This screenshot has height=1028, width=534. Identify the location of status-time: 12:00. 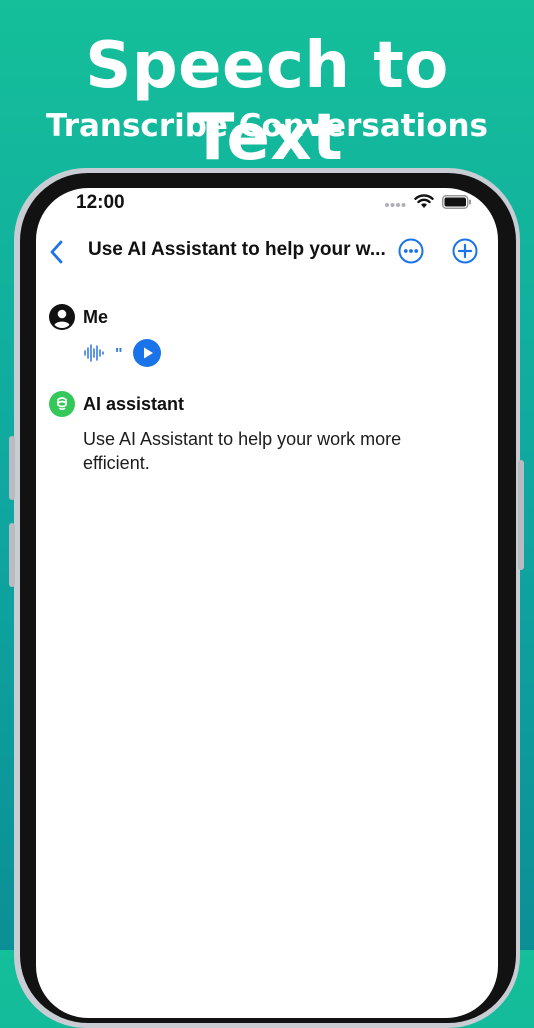
(100, 202).